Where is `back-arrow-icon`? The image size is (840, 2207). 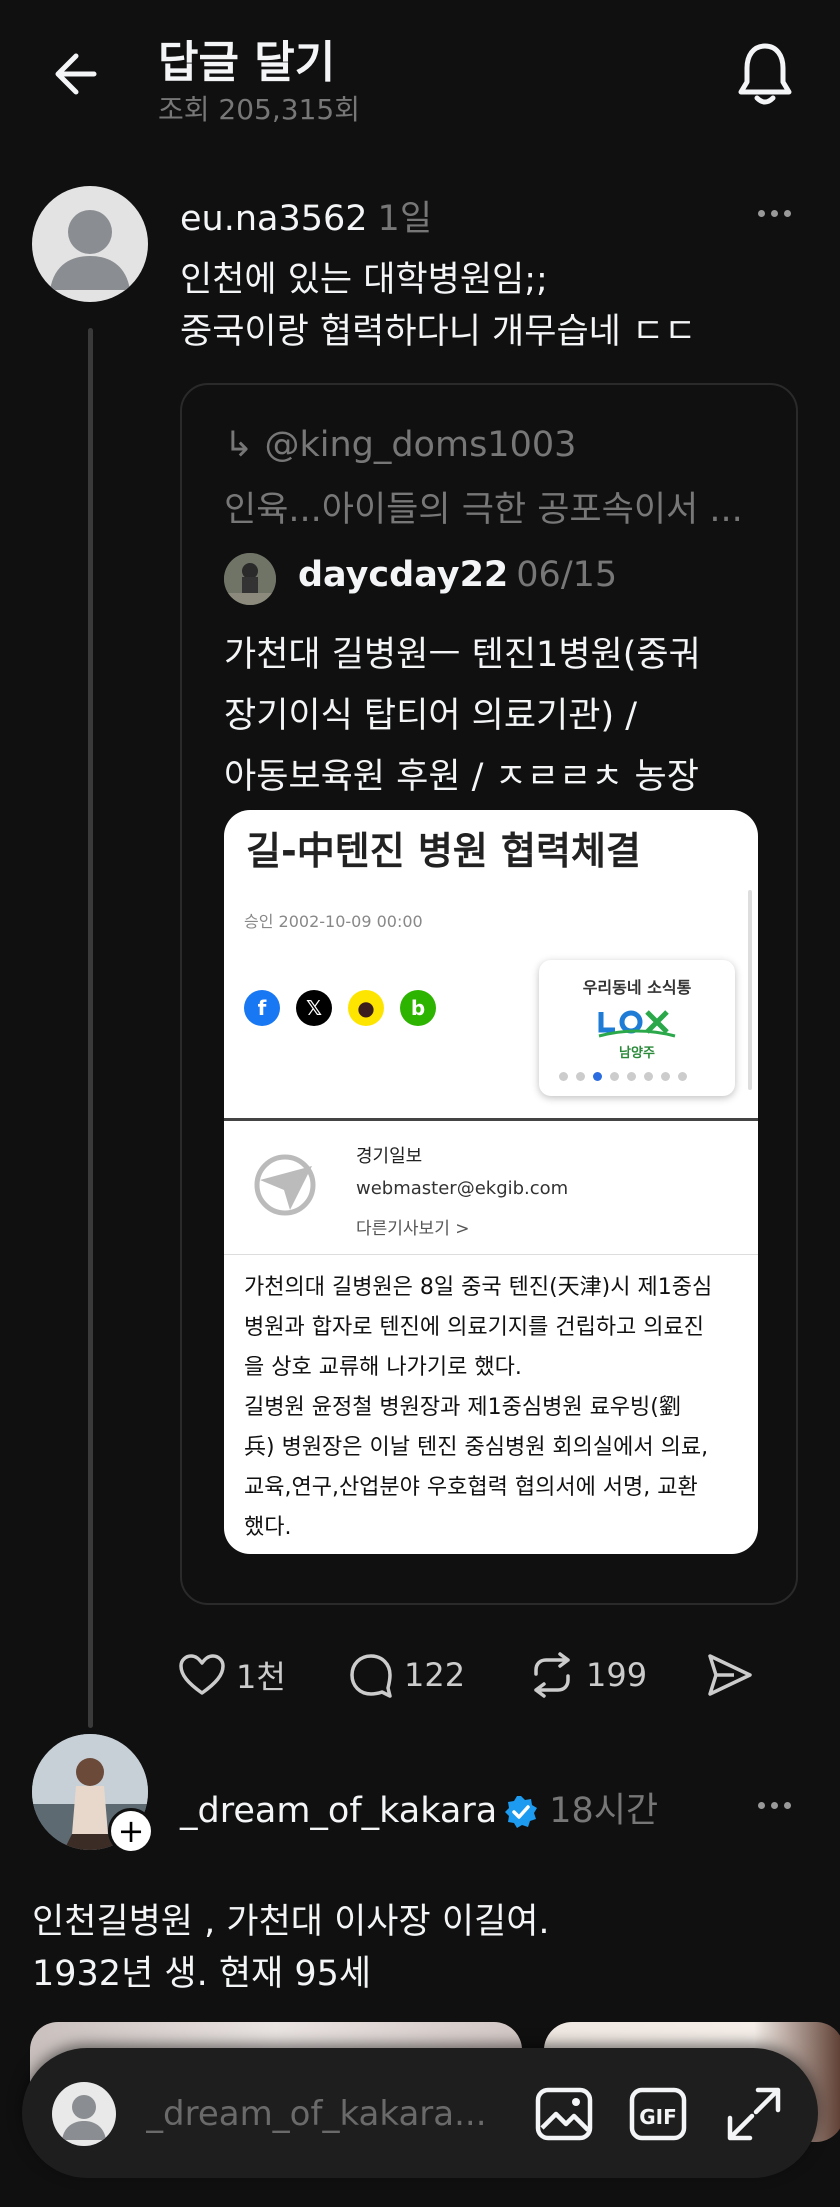
back-arrow-icon is located at coordinates (78, 74).